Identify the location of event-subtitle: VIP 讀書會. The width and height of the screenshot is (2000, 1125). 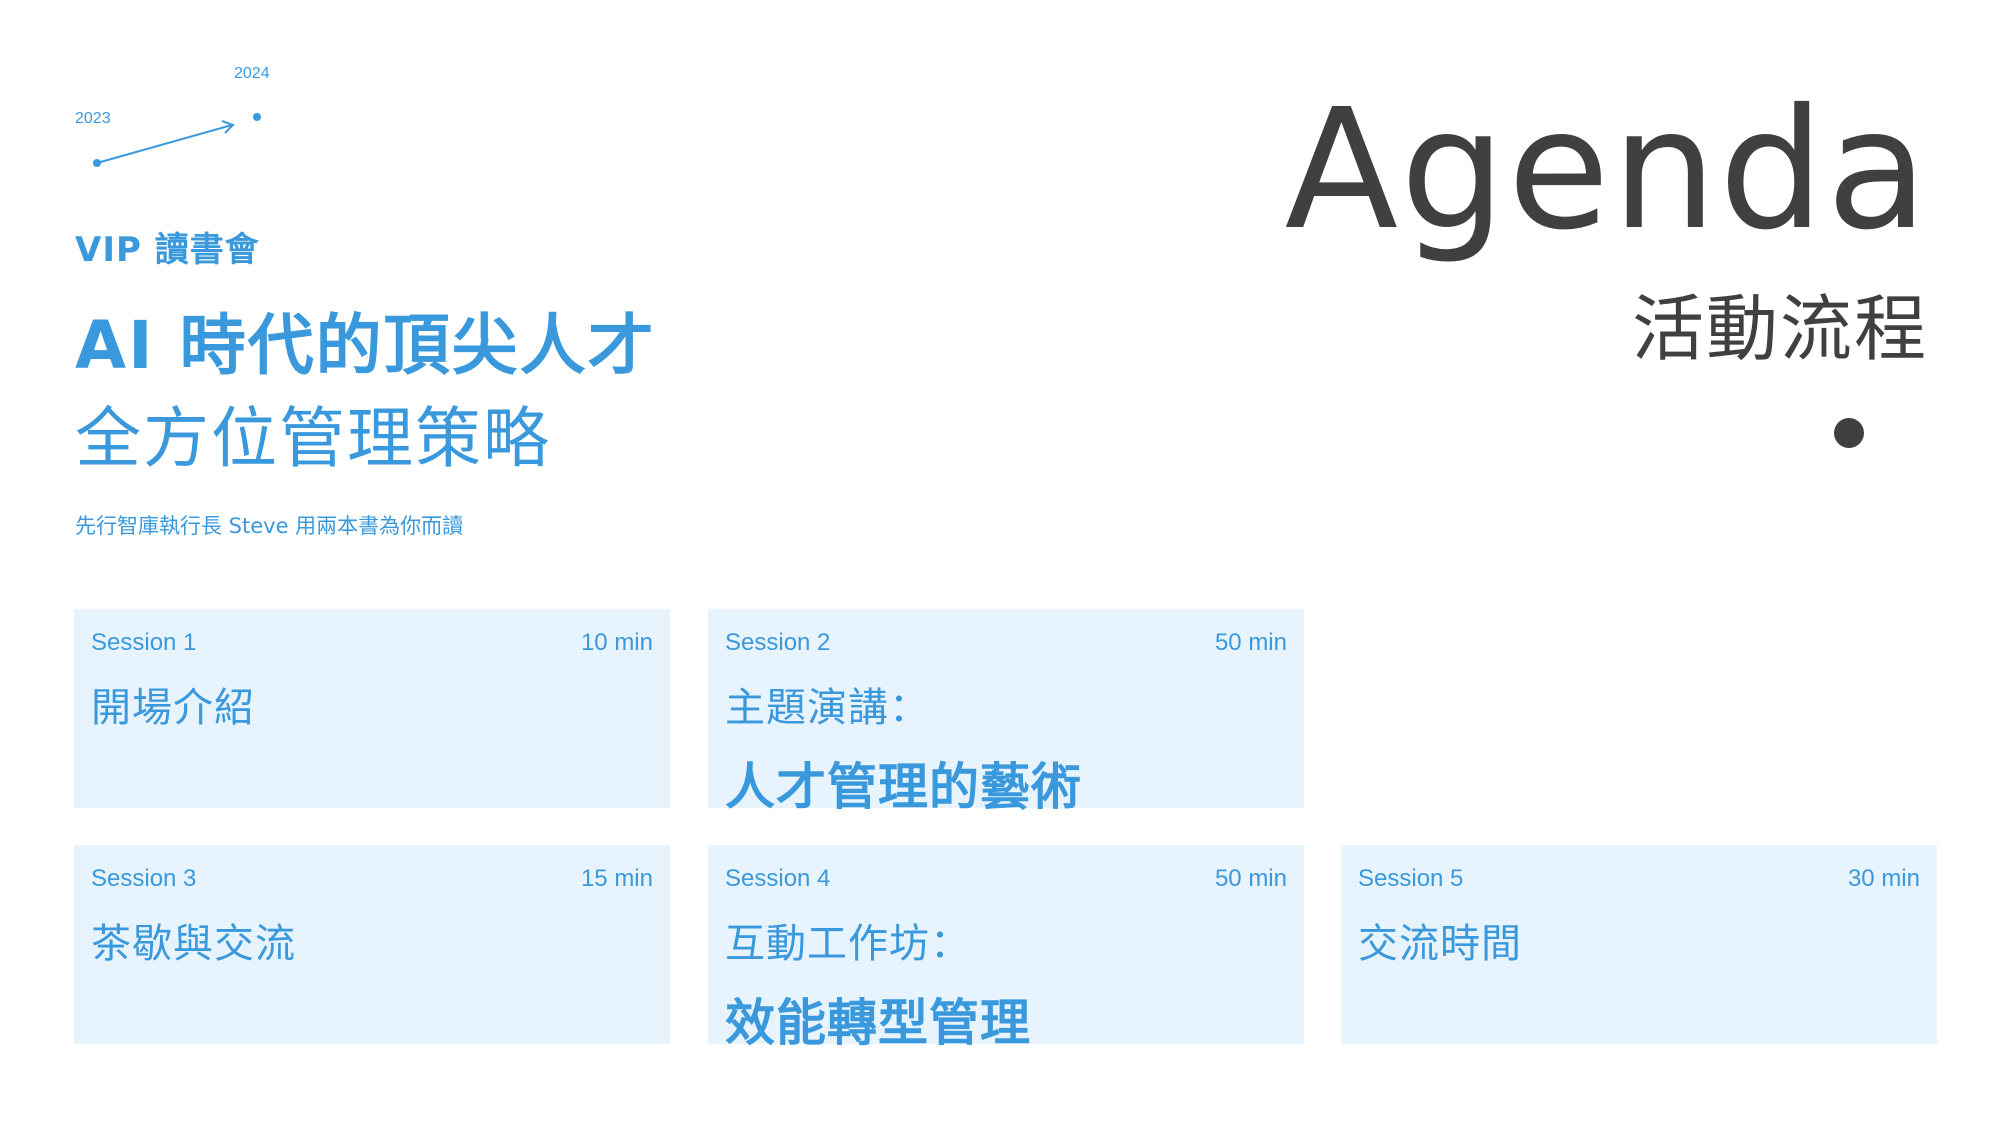
(167, 250).